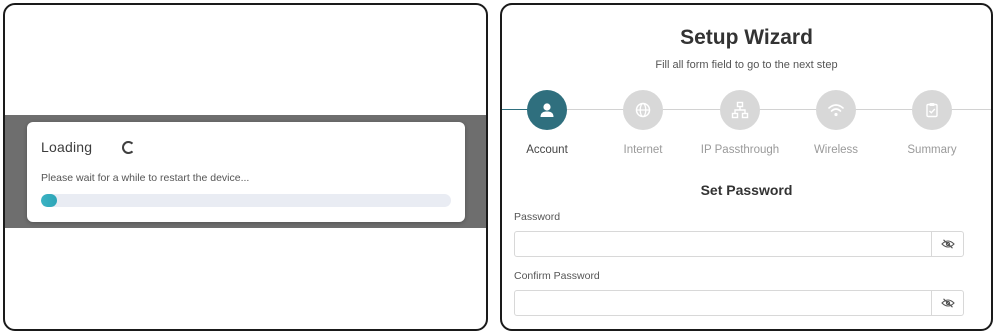 The width and height of the screenshot is (997, 335). What do you see at coordinates (547, 110) in the screenshot?
I see `user-icon` at bounding box center [547, 110].